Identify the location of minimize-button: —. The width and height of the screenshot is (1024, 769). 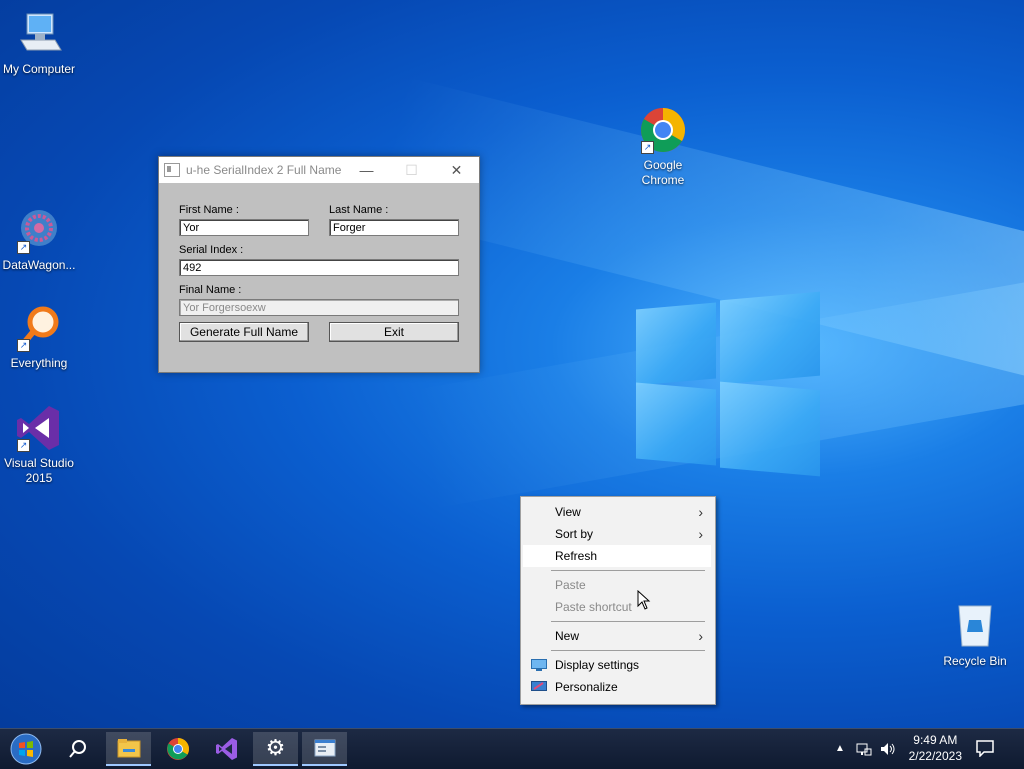
(366, 170).